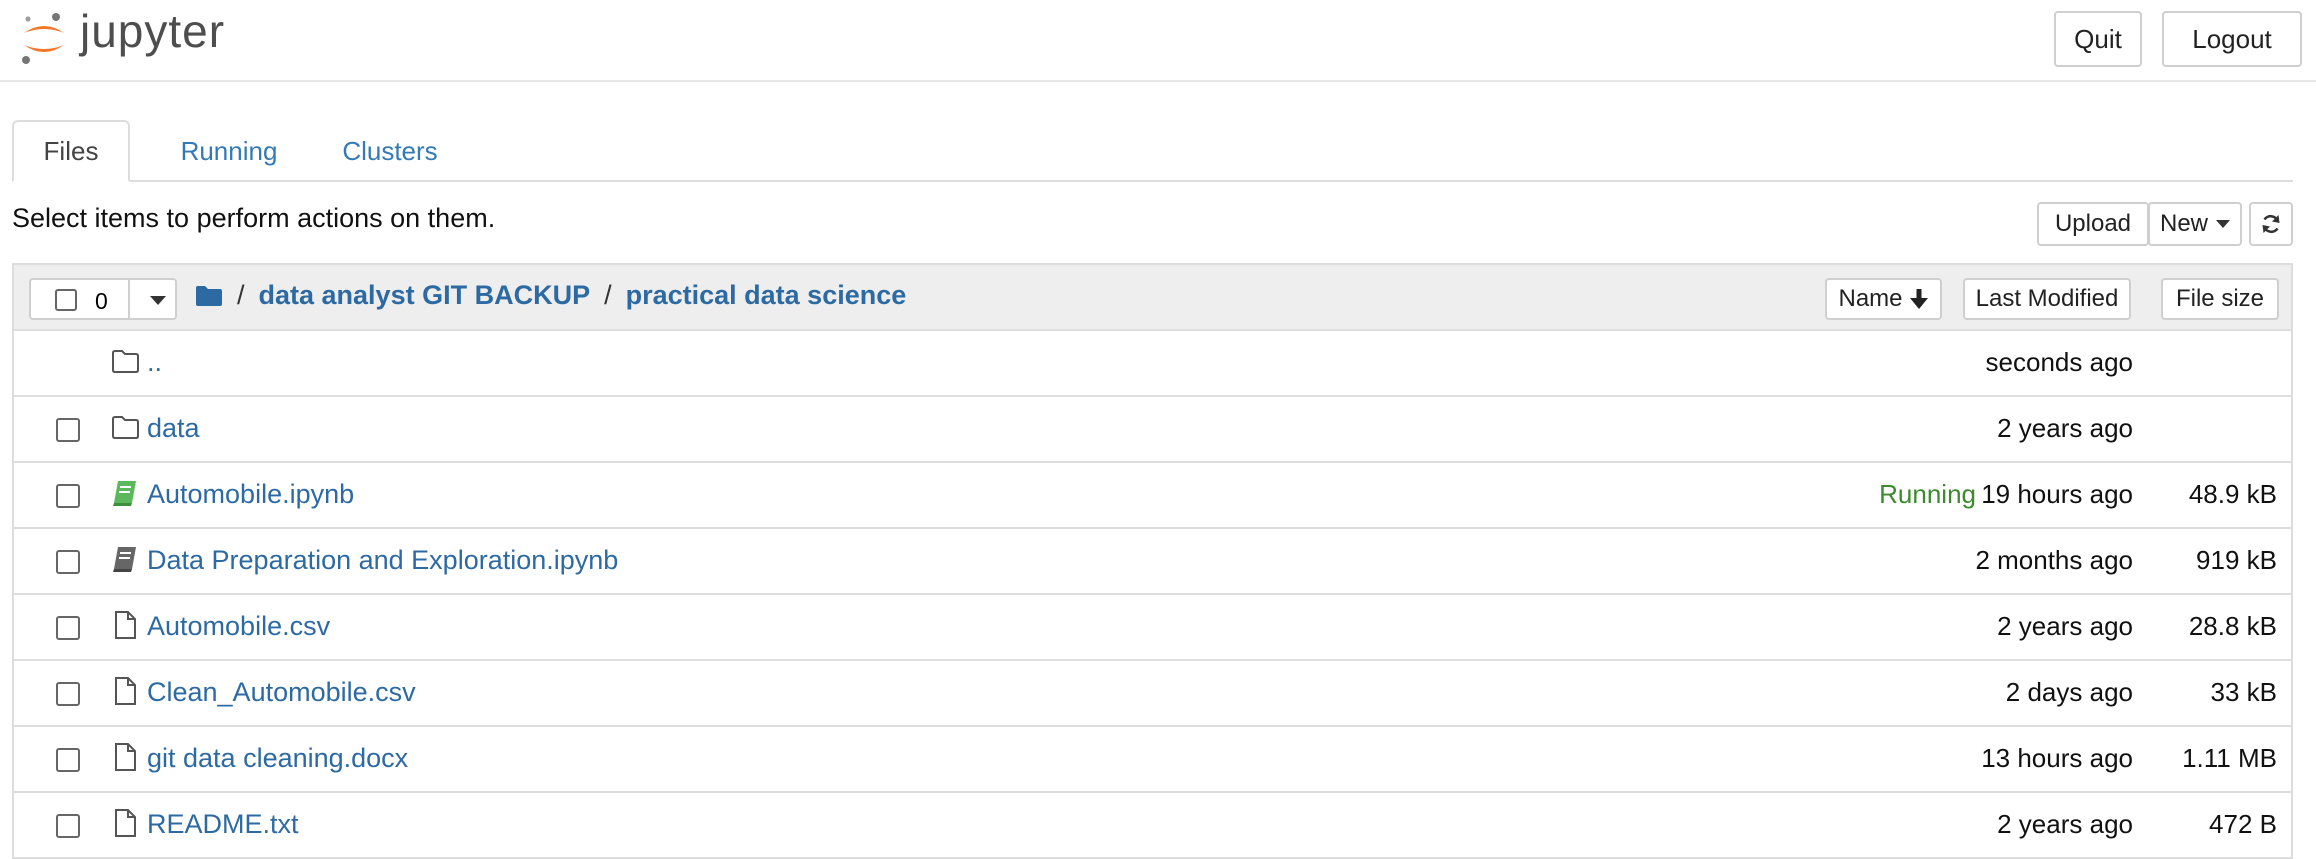  I want to click on file-name-link: git data cleaning.docx, so click(277, 758).